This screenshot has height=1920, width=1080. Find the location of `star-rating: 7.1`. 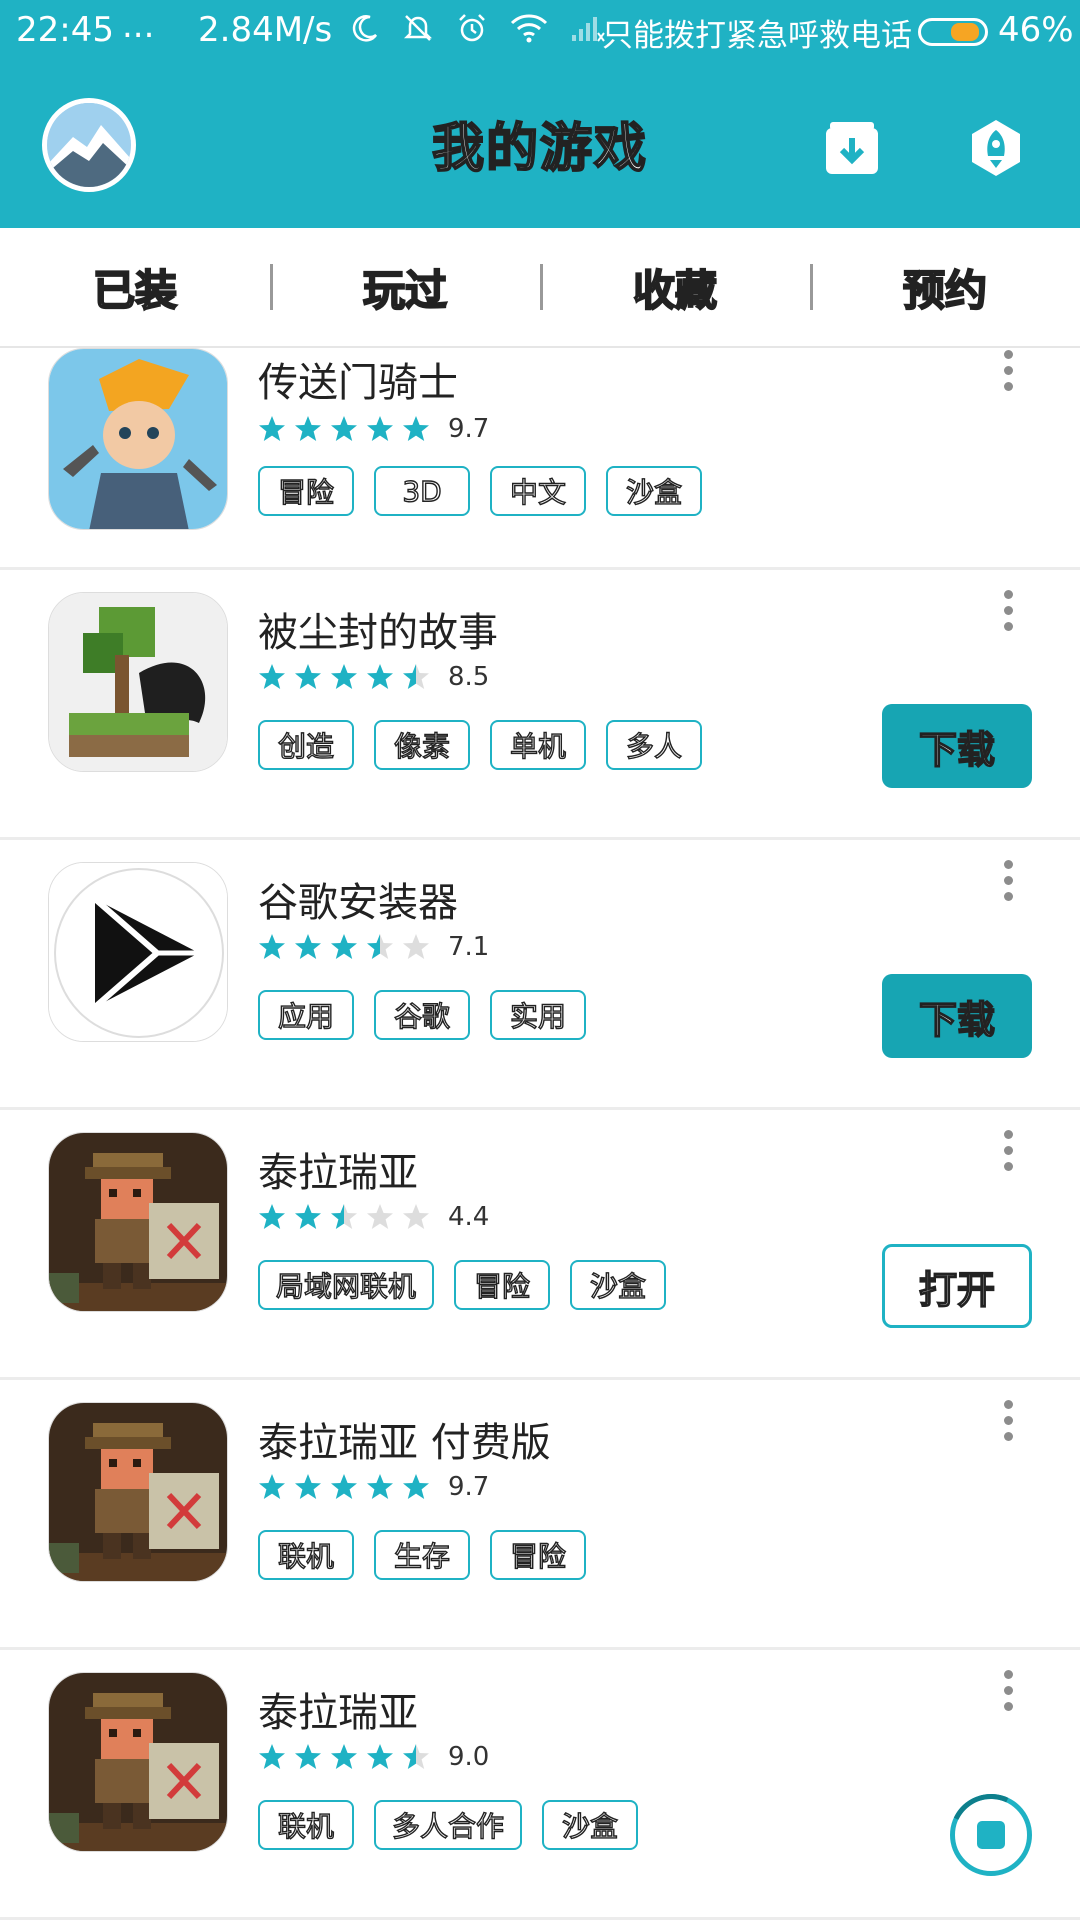

star-rating: 7.1 is located at coordinates (373, 947).